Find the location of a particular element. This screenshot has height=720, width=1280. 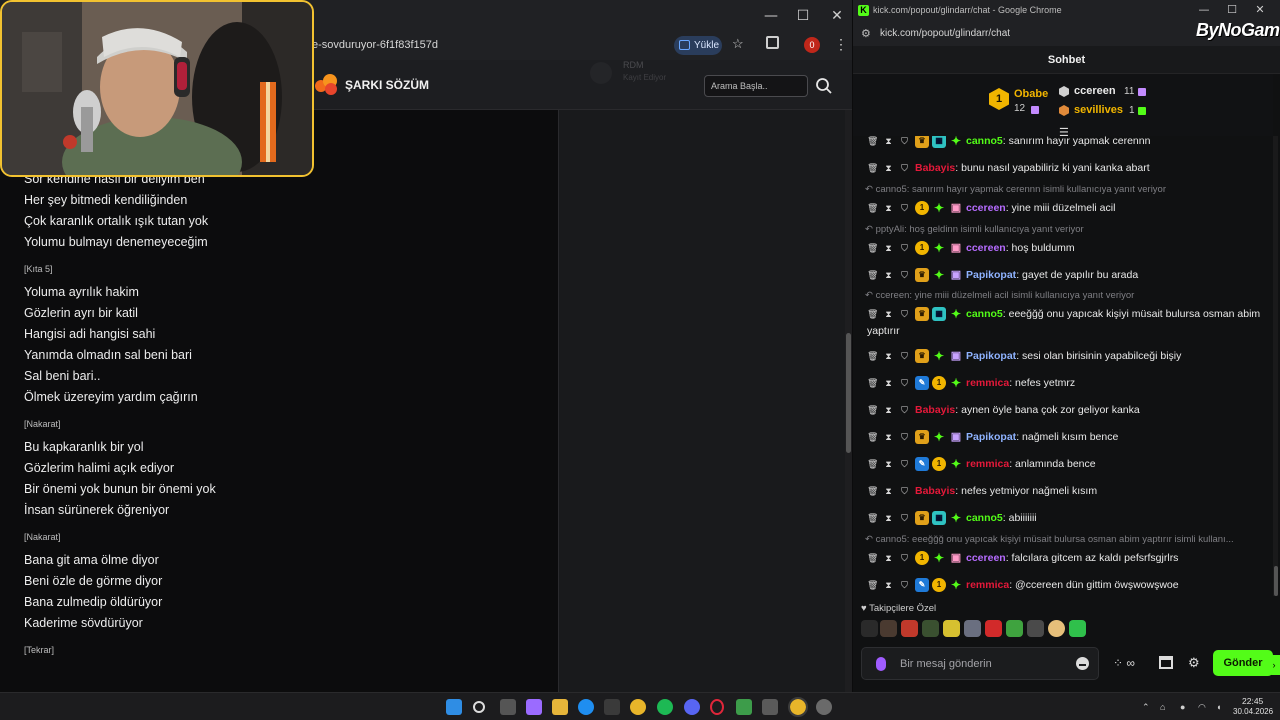

close-icon: ✕ is located at coordinates (837, 16).